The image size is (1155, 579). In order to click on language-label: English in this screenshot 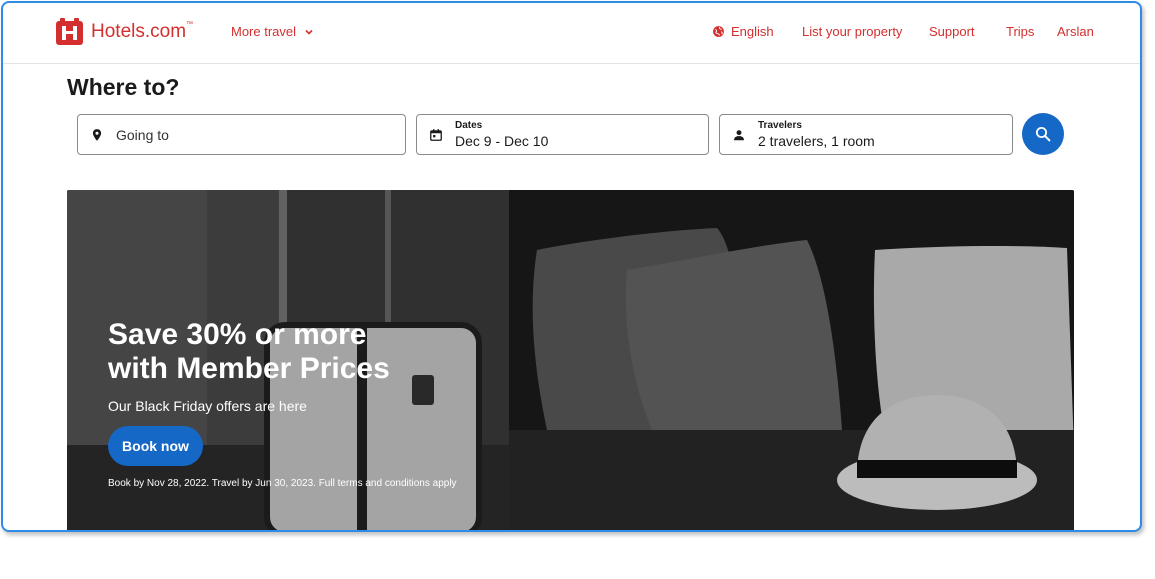, I will do `click(752, 31)`.